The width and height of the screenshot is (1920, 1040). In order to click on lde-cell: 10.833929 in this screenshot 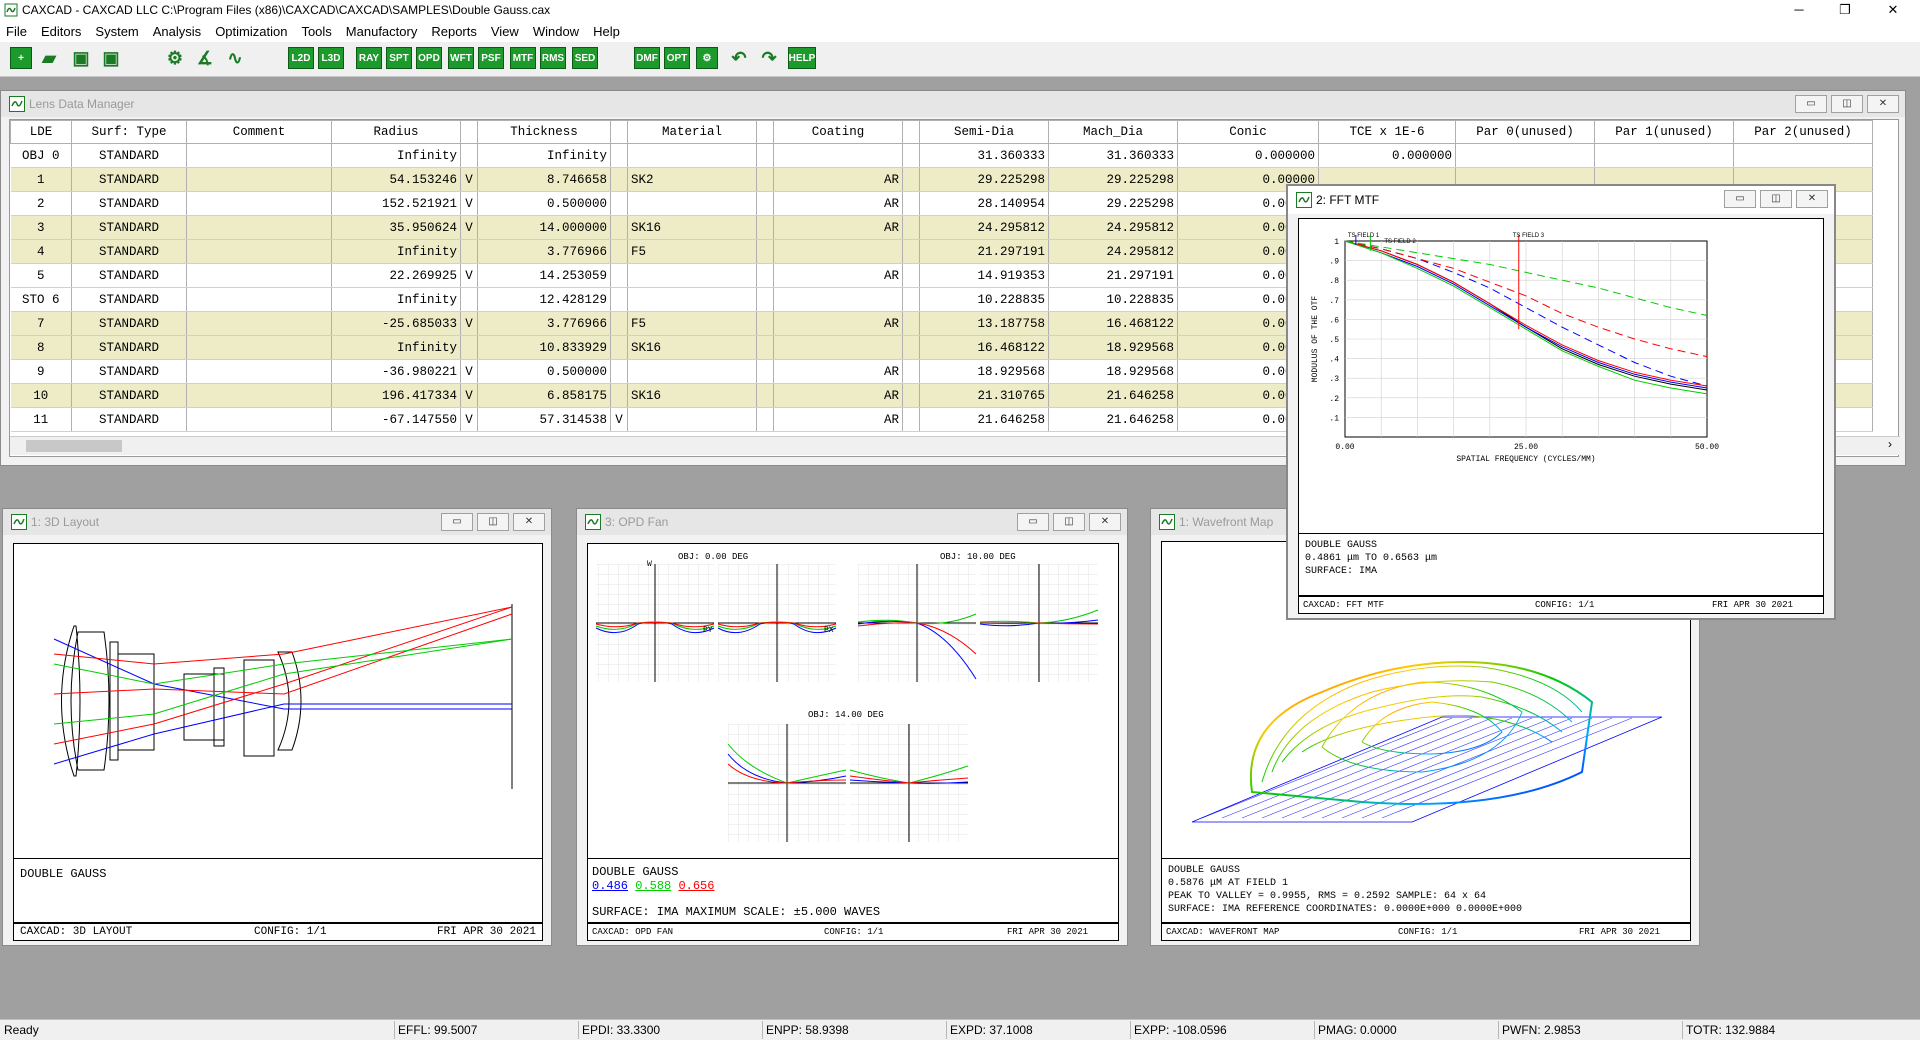, I will do `click(544, 347)`.